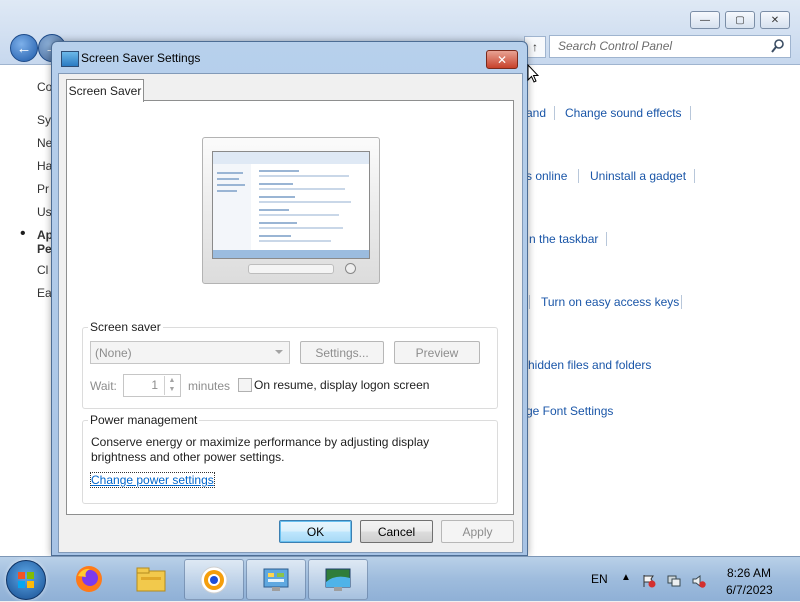 This screenshot has width=800, height=602. I want to click on action-center-flag-icon, so click(649, 581).